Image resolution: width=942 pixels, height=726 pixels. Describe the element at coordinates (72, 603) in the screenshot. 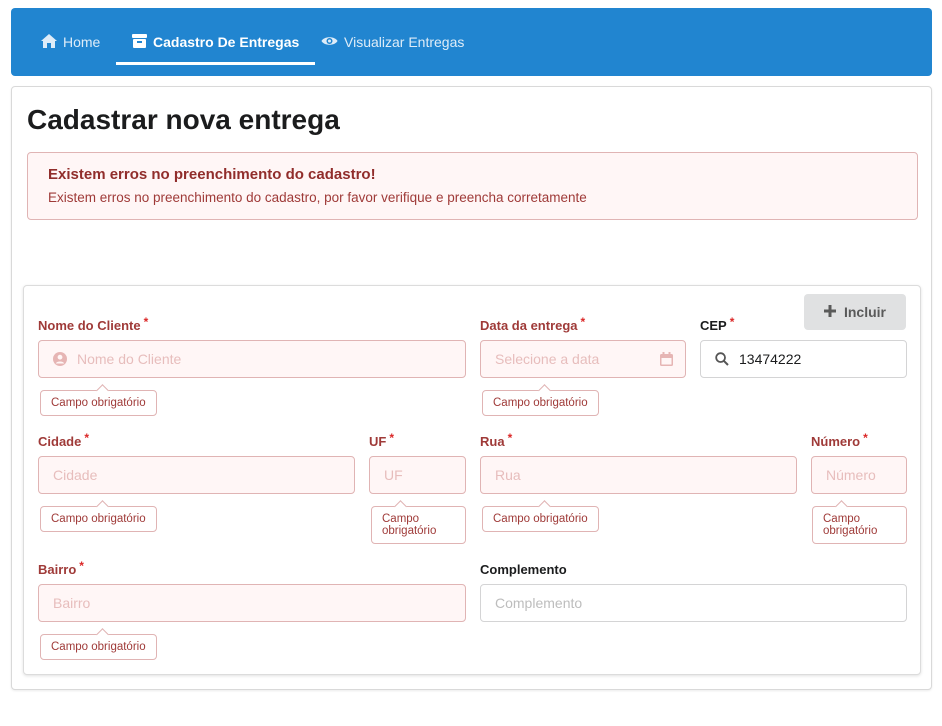

I see `bairro-placeholder: Bairro` at that location.